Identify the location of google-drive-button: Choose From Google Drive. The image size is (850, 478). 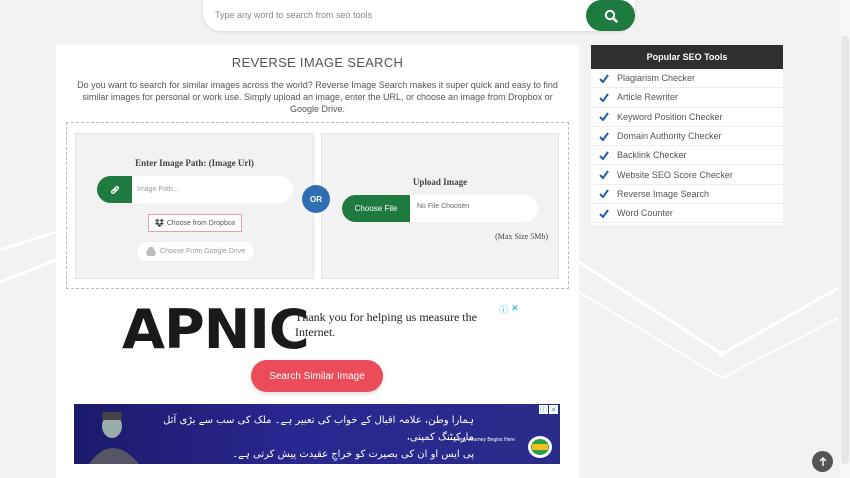
(195, 251).